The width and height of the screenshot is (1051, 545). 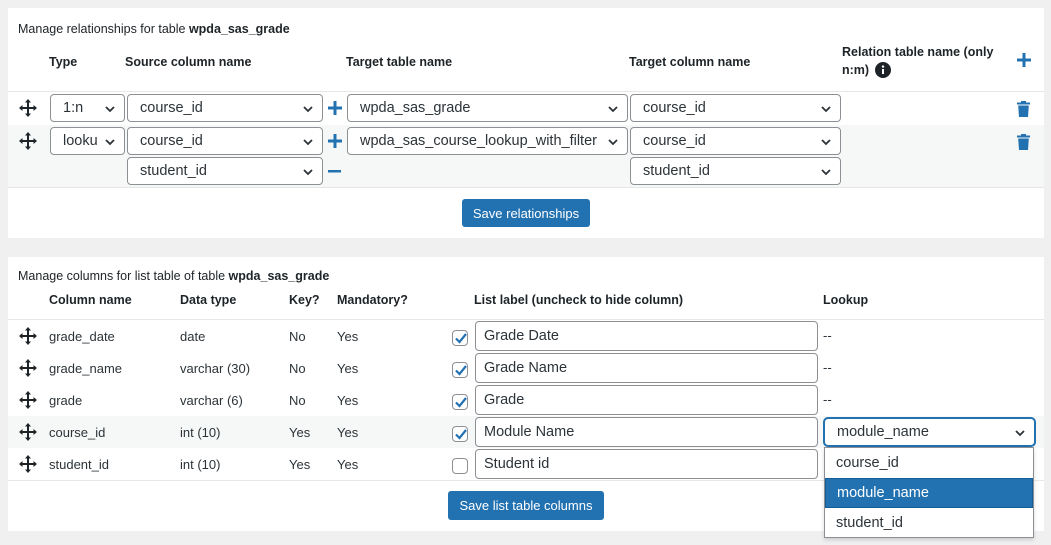 What do you see at coordinates (1024, 60) in the screenshot?
I see `add-relationship-icon` at bounding box center [1024, 60].